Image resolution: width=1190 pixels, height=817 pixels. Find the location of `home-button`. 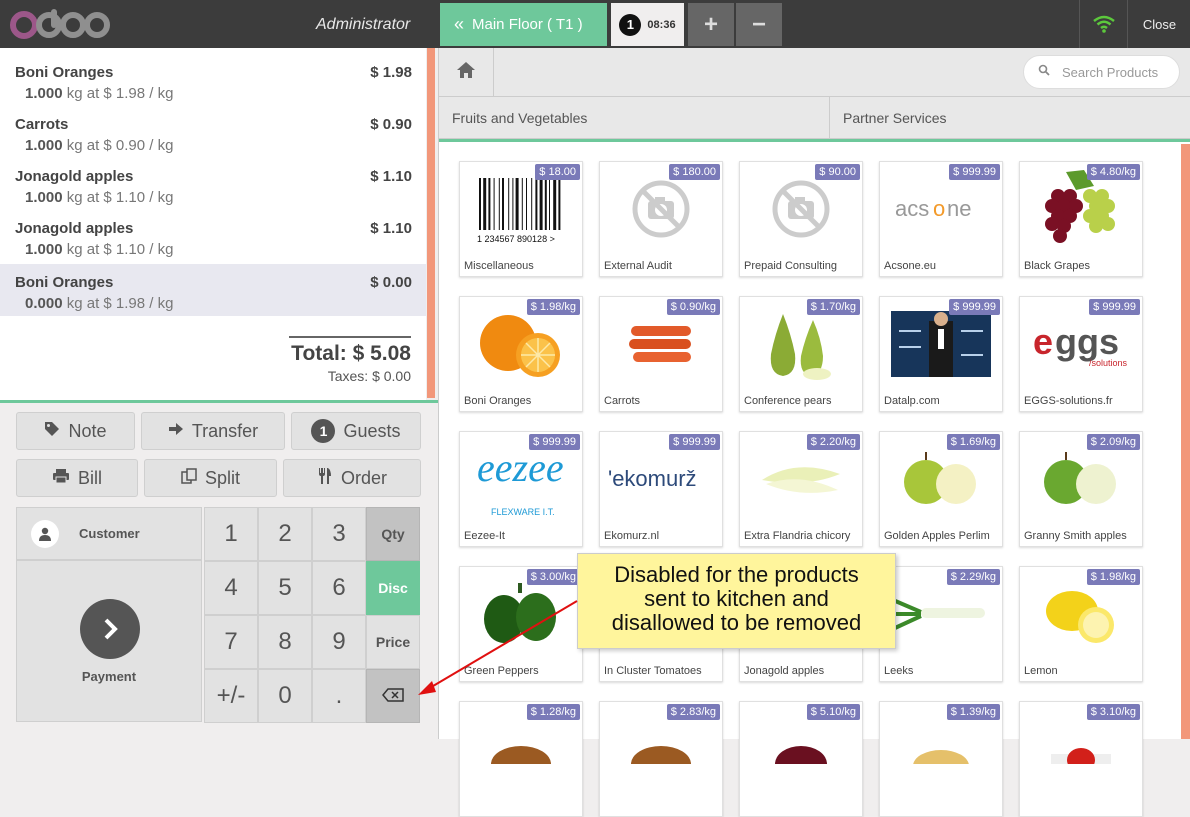

home-button is located at coordinates (466, 72).